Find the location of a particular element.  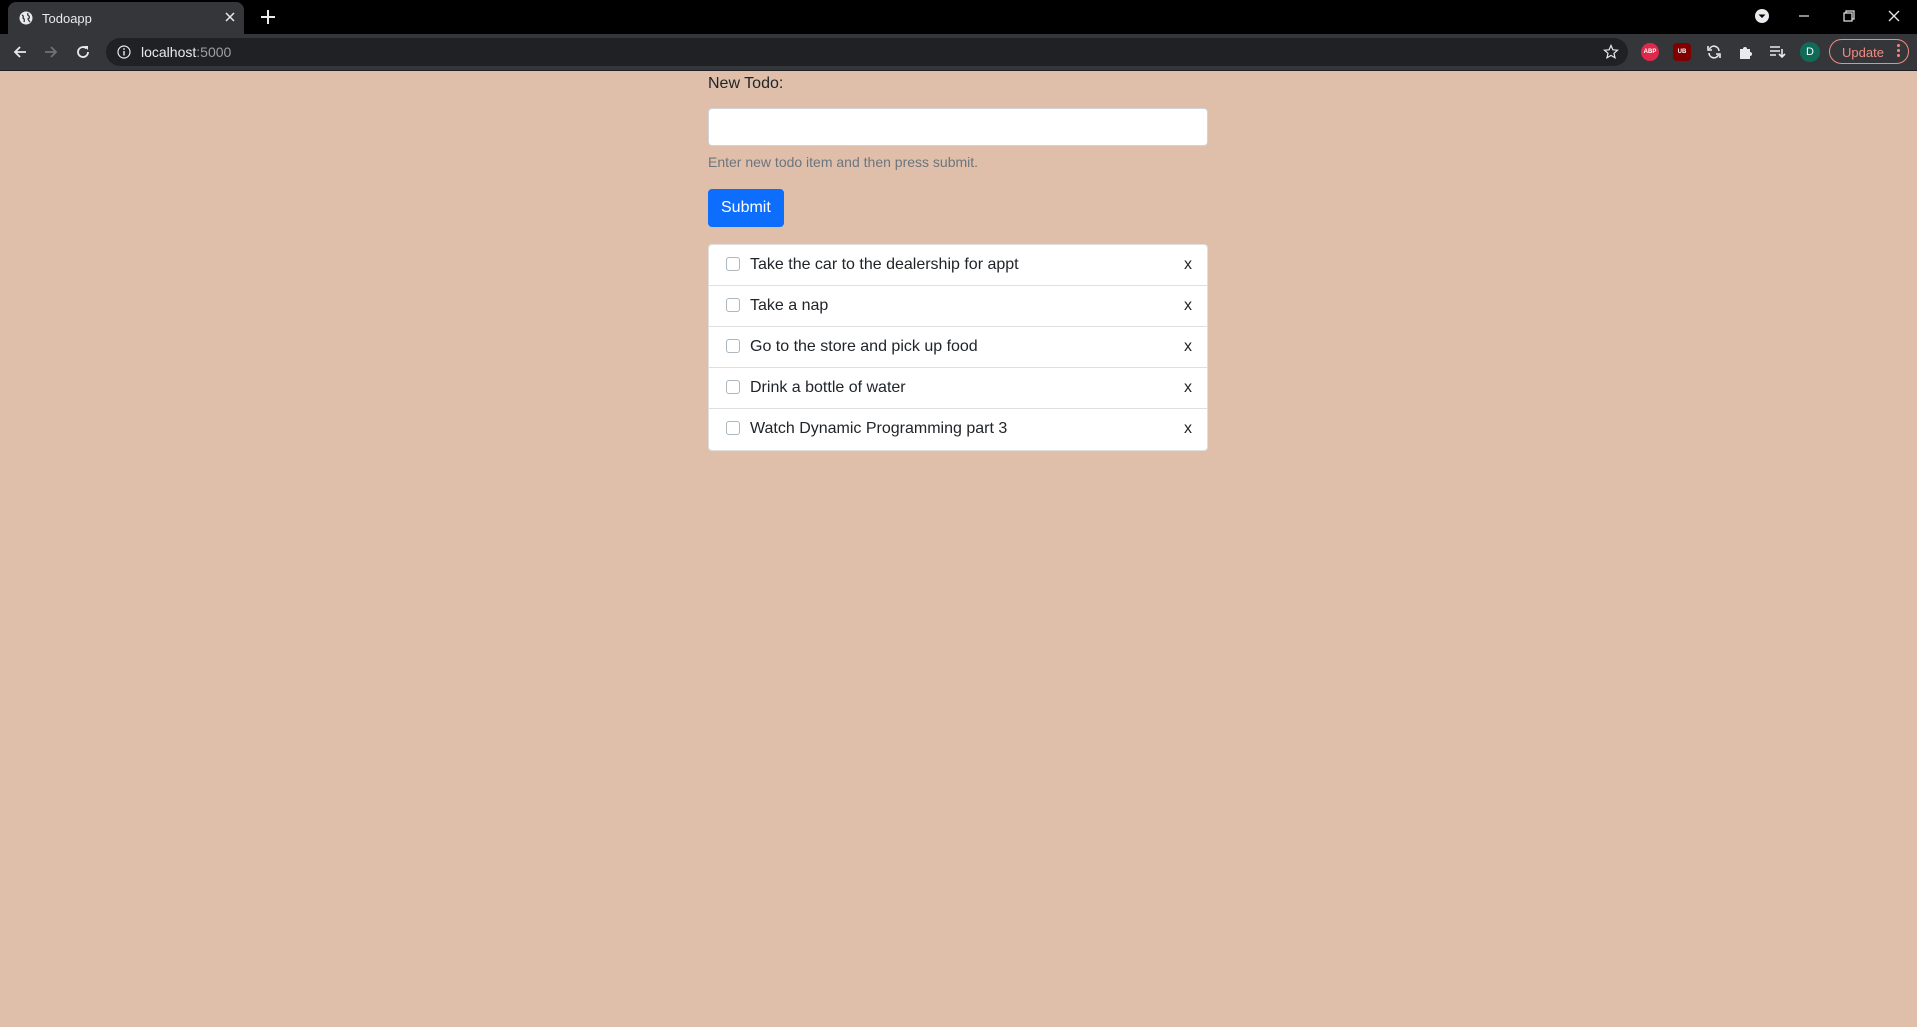

minimize-icon is located at coordinates (1804, 16).